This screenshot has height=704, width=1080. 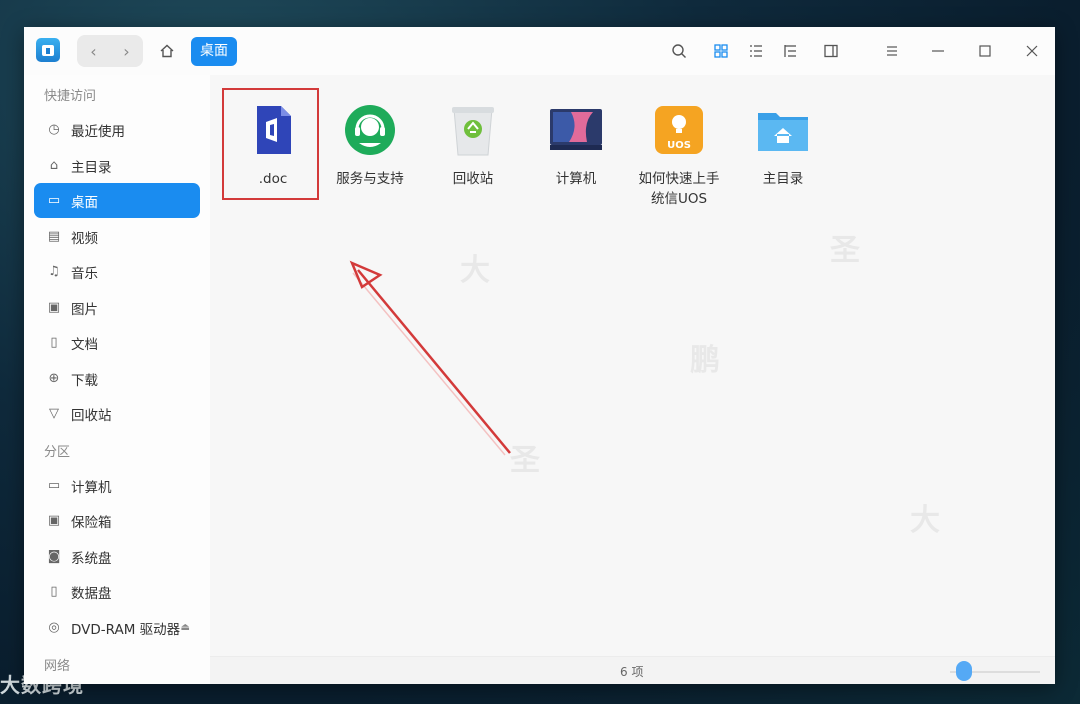 What do you see at coordinates (117, 485) in the screenshot?
I see `sidebar-item-computer: ▭ 计算机` at bounding box center [117, 485].